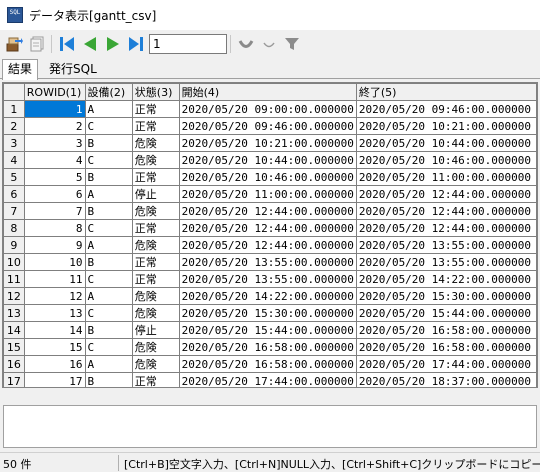 The height and width of the screenshot is (472, 540). What do you see at coordinates (446, 379) in the screenshot?
I see `cell-end: 2020/05/20 18:37:00.000000` at bounding box center [446, 379].